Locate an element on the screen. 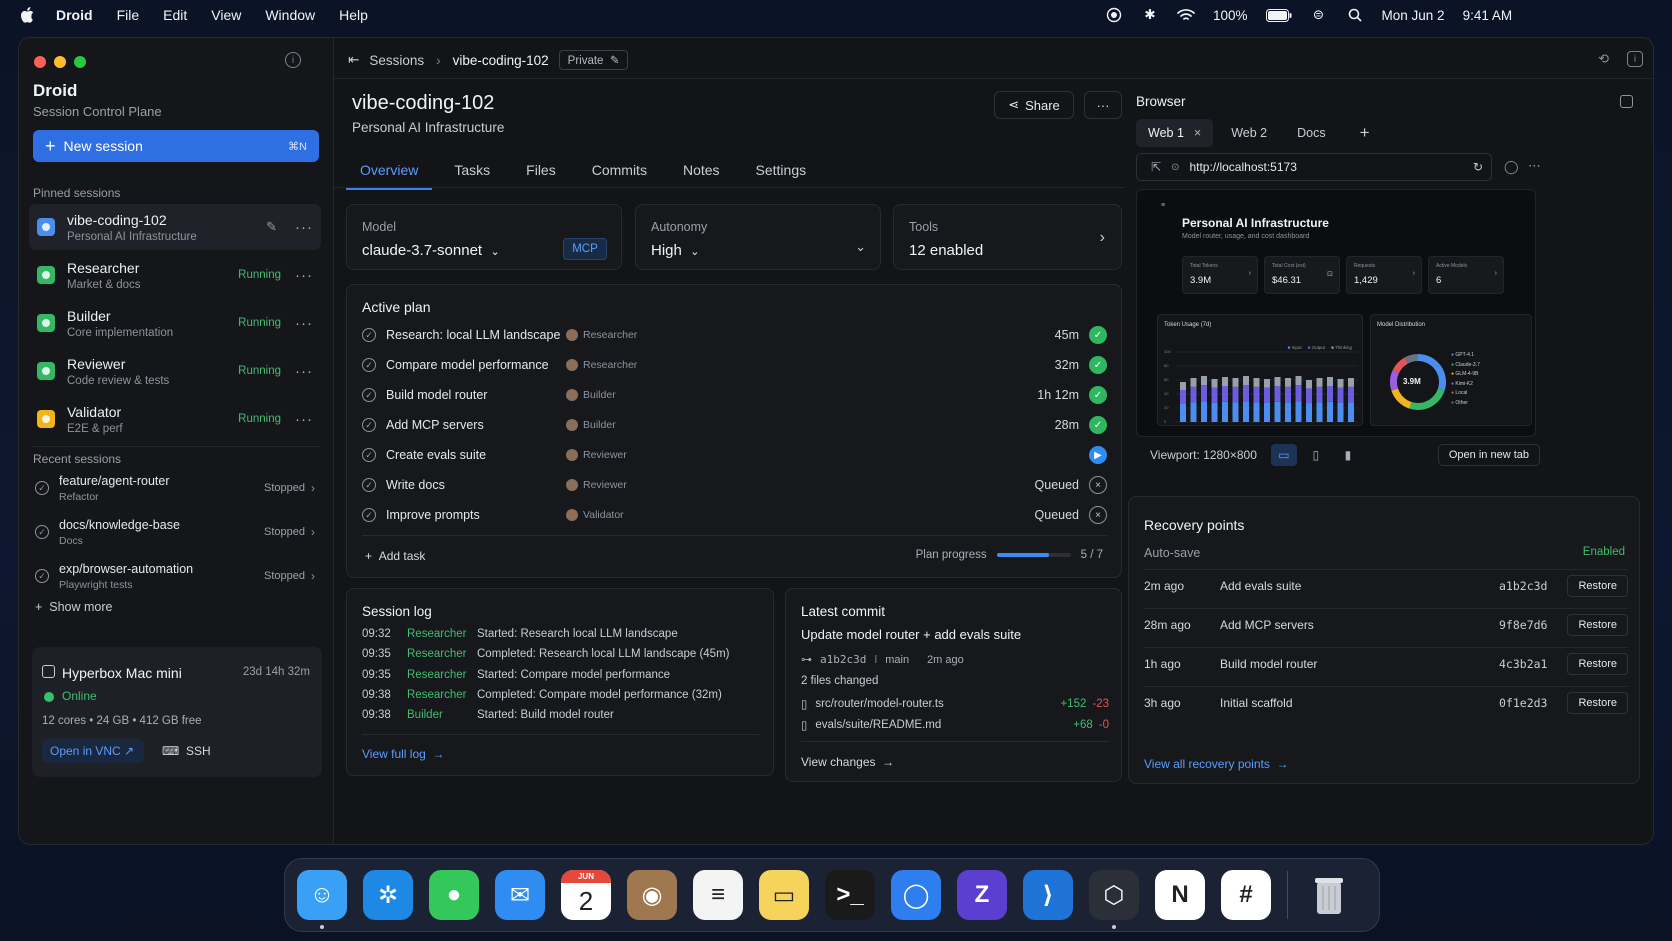 This screenshot has height=941, width=1672. refresh-icon: ⟲ is located at coordinates (1603, 59).